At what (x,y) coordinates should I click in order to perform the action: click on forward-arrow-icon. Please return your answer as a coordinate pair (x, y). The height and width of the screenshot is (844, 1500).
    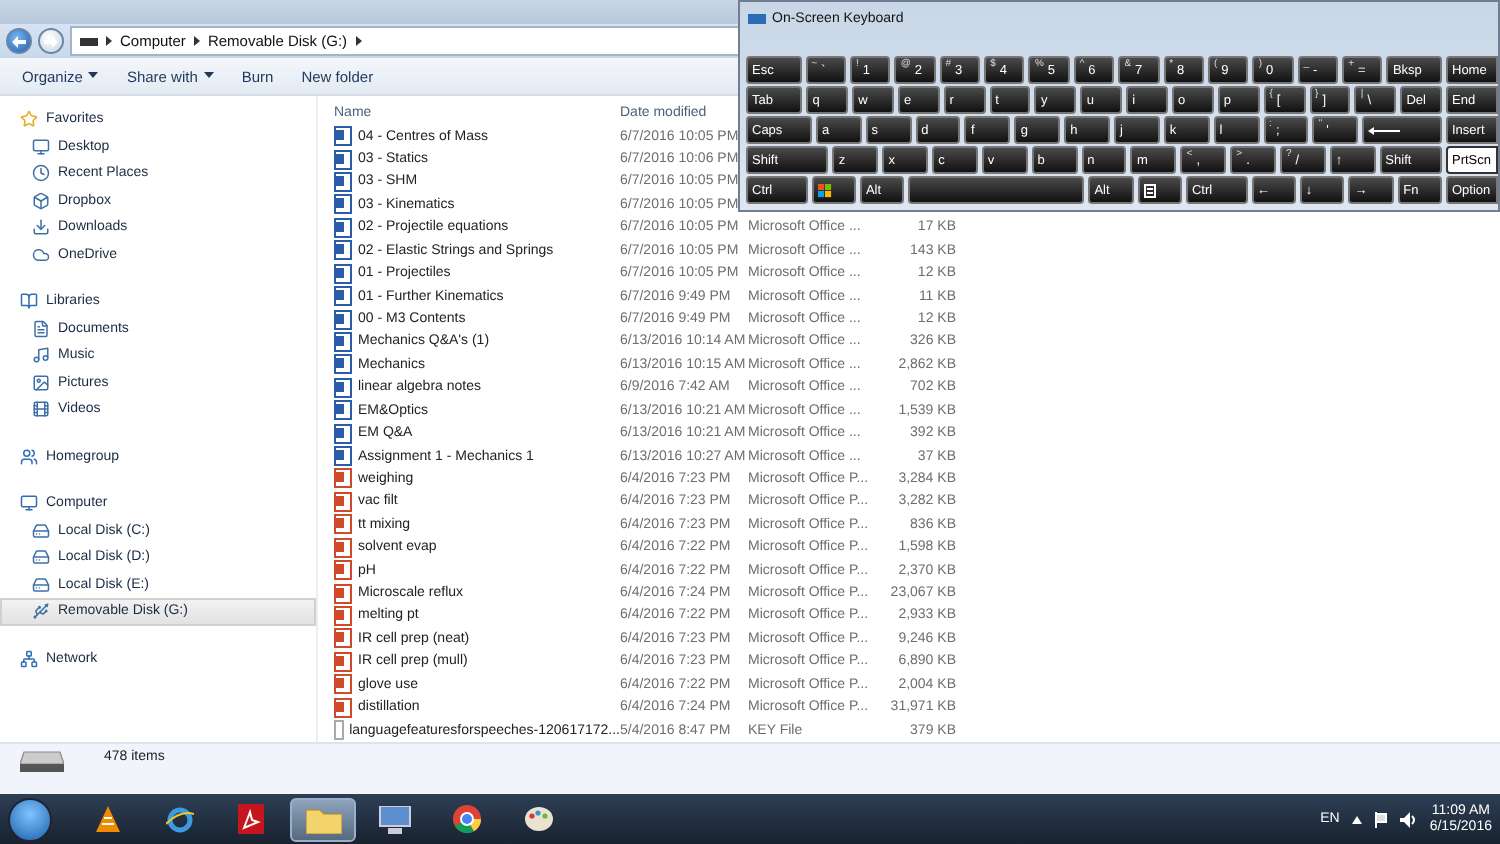
    Looking at the image, I should click on (51, 41).